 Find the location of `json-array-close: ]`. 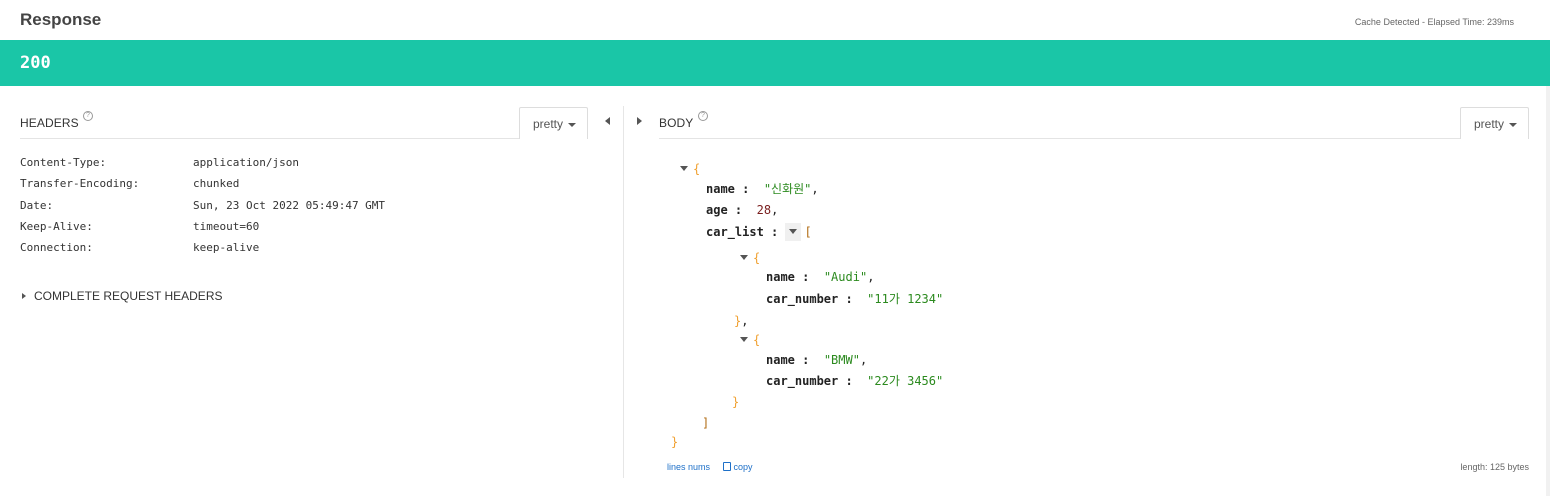

json-array-close: ] is located at coordinates (706, 423).